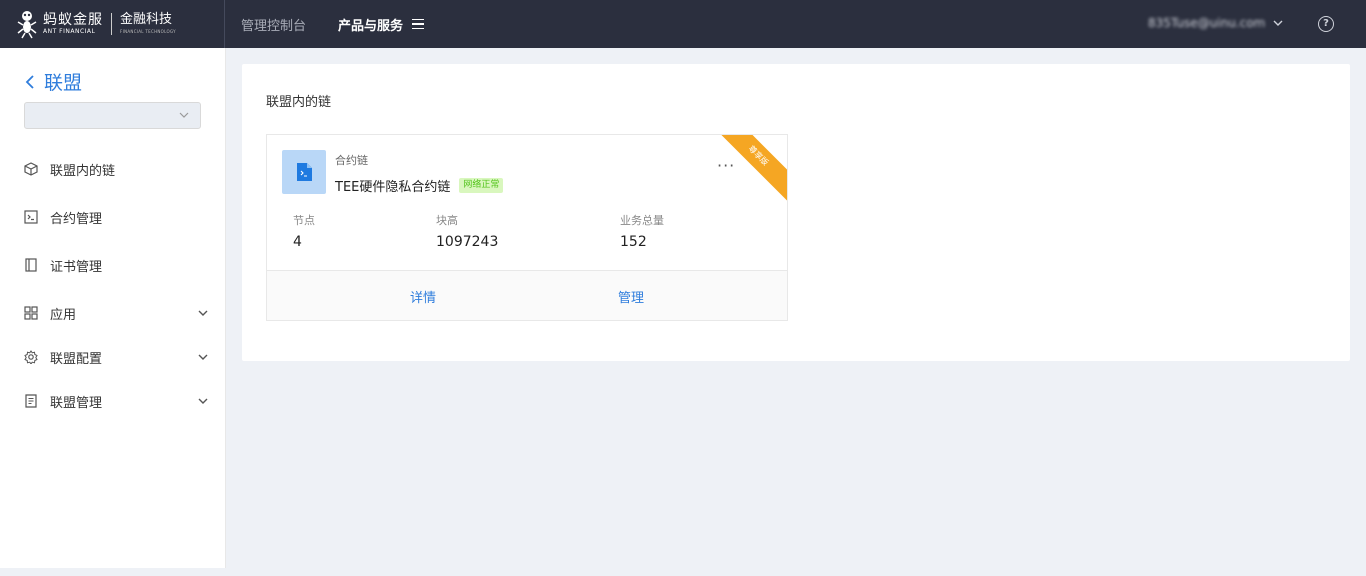  Describe the element at coordinates (112, 115) in the screenshot. I see `alliance-select` at that location.